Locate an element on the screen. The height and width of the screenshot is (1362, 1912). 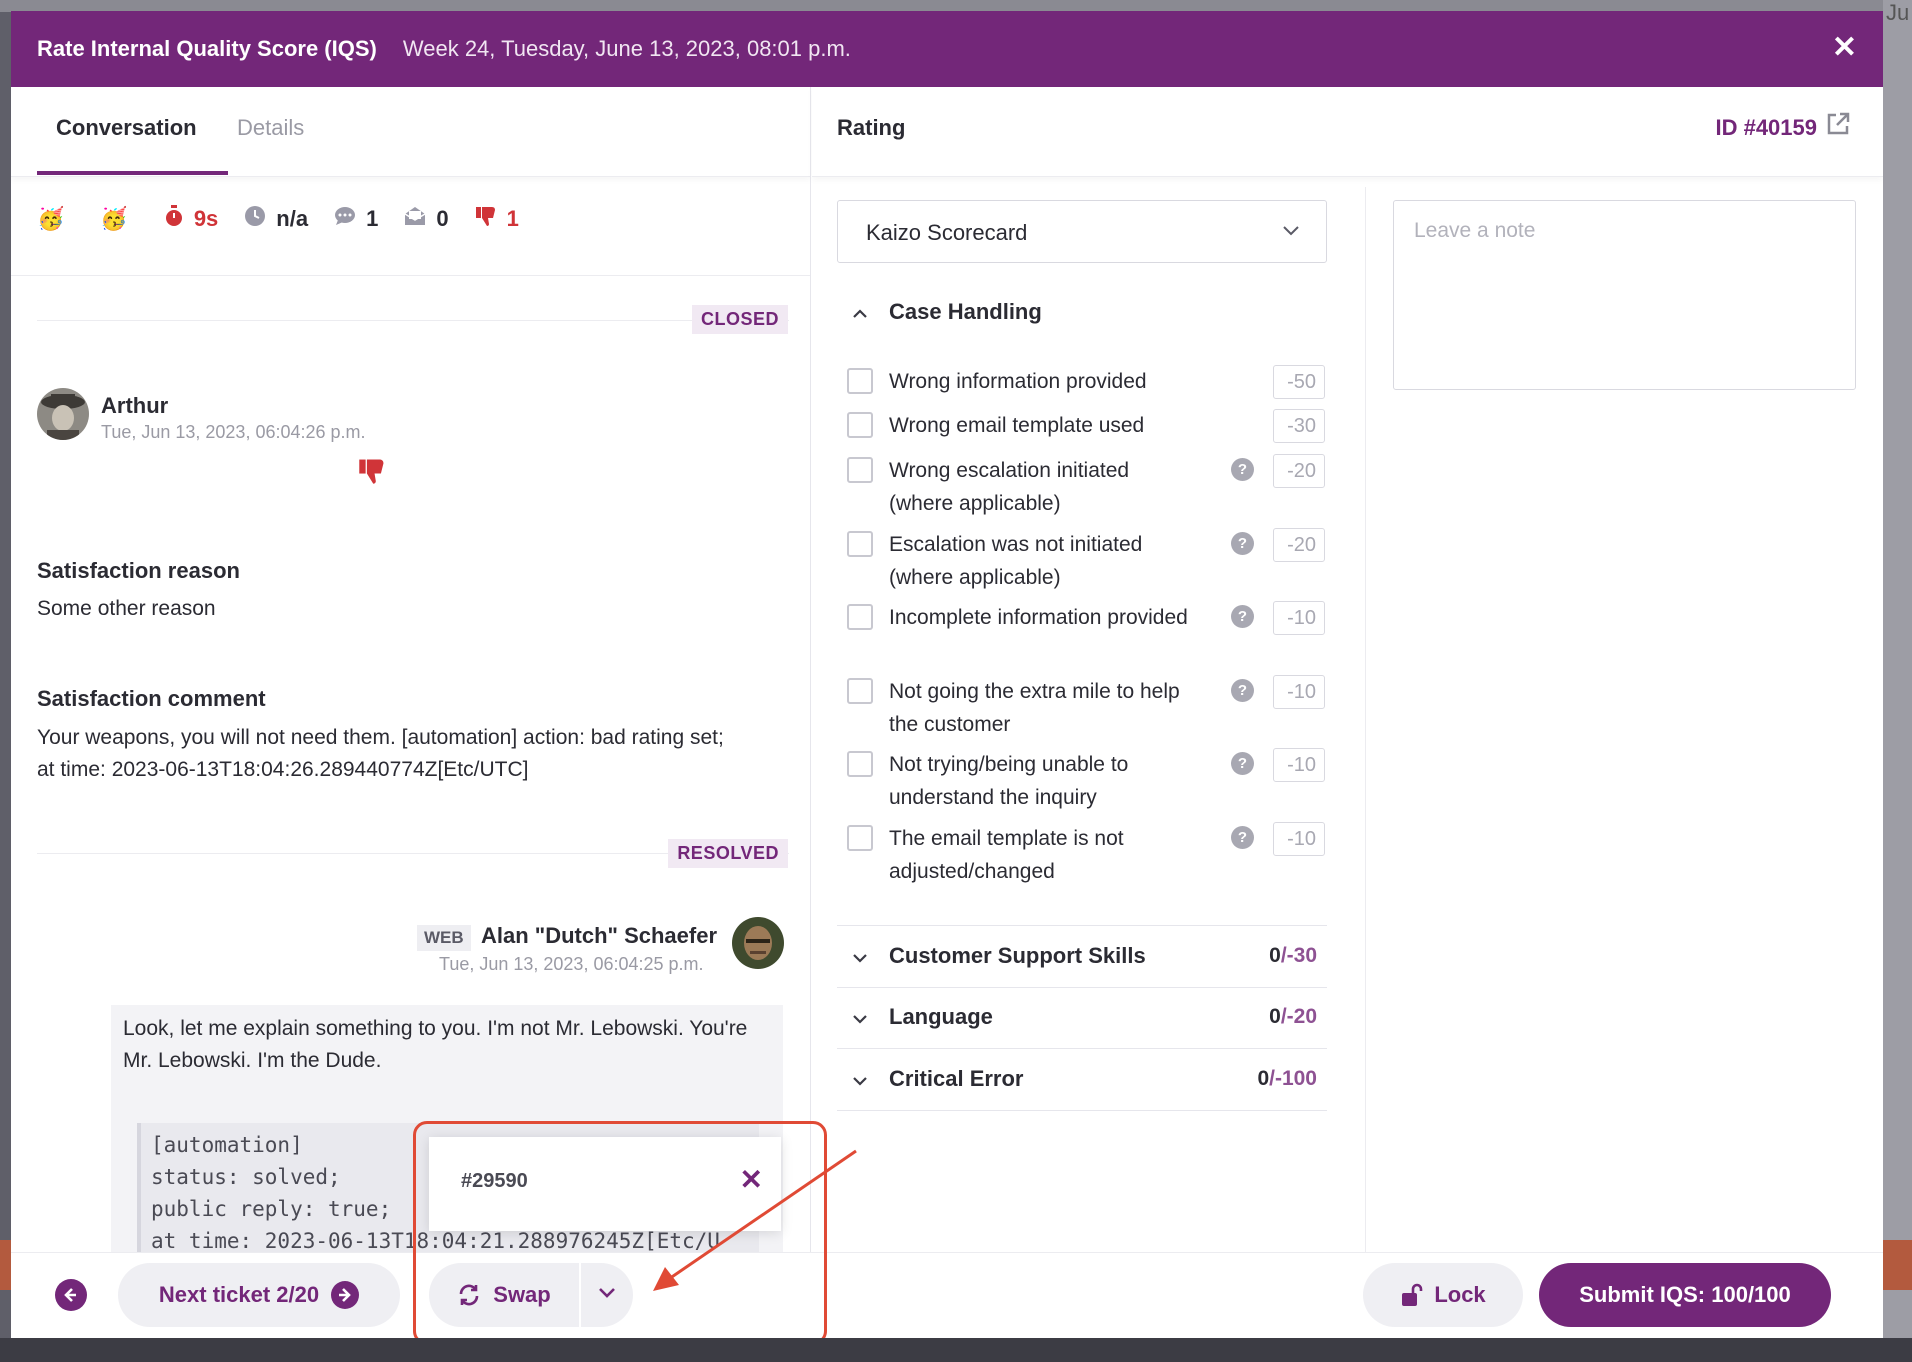
category-critical-error: Critical Error 0/-100 is located at coordinates (1082, 1080).